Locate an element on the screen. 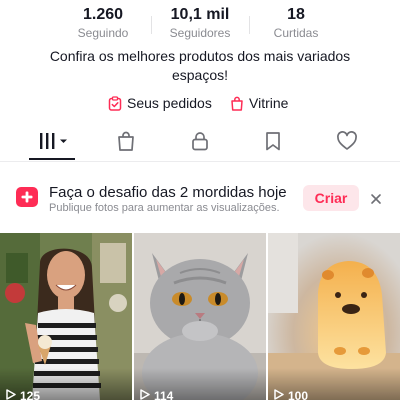 The height and width of the screenshot is (400, 400). profile-tabs is located at coordinates (200, 144).